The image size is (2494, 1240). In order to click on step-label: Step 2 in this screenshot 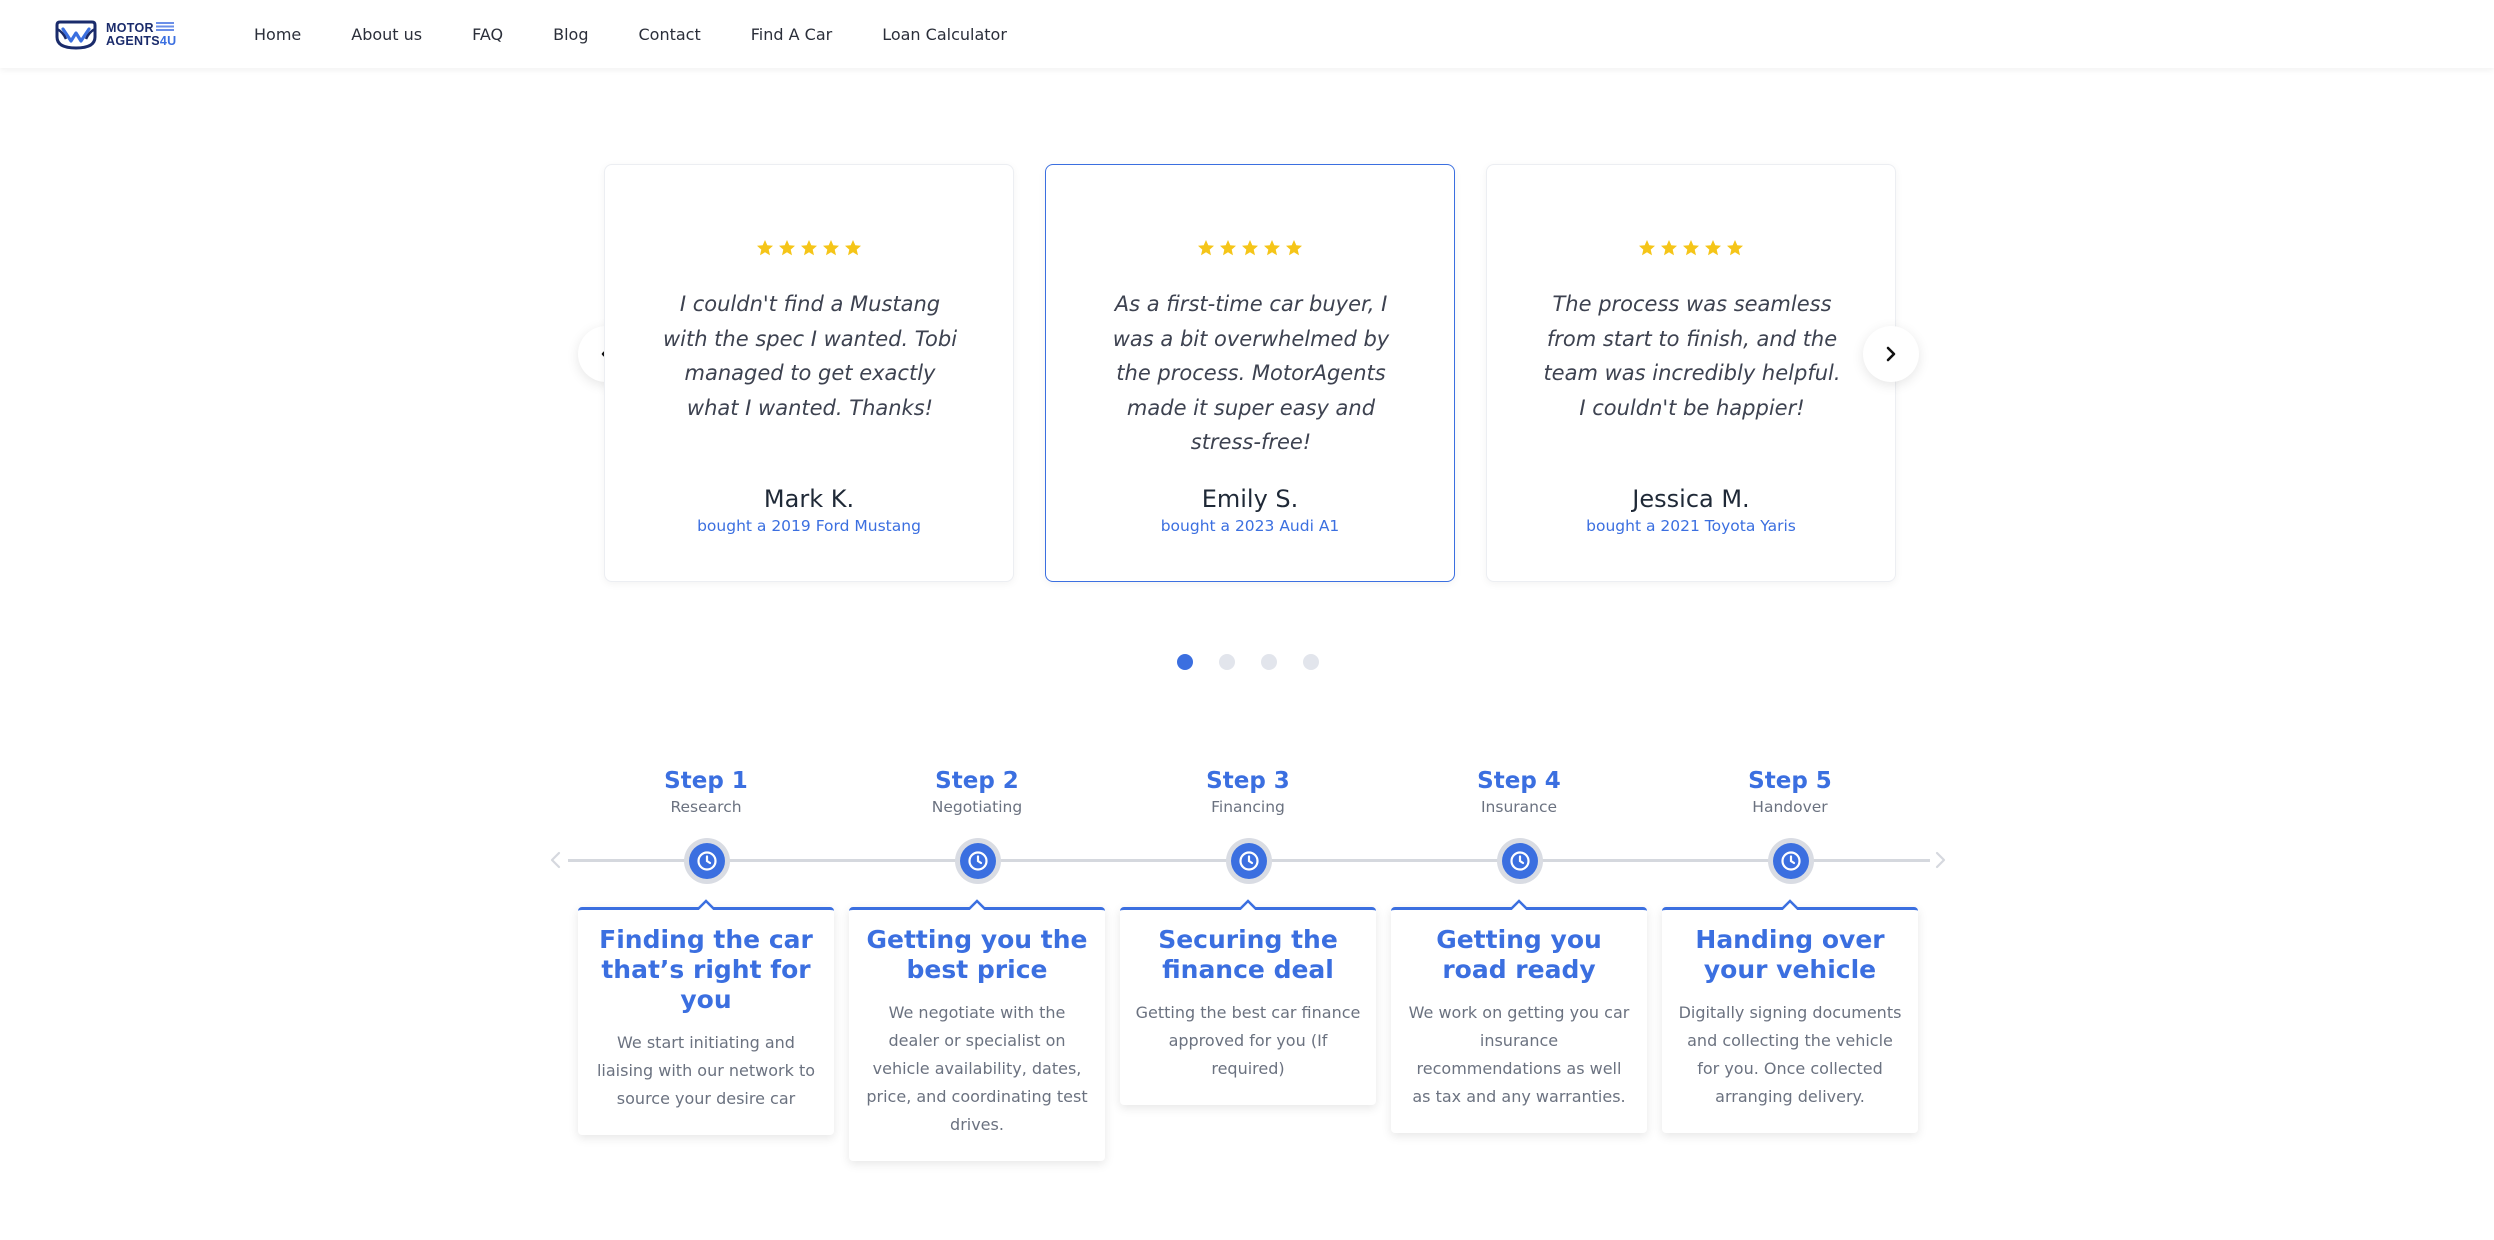, I will do `click(977, 781)`.